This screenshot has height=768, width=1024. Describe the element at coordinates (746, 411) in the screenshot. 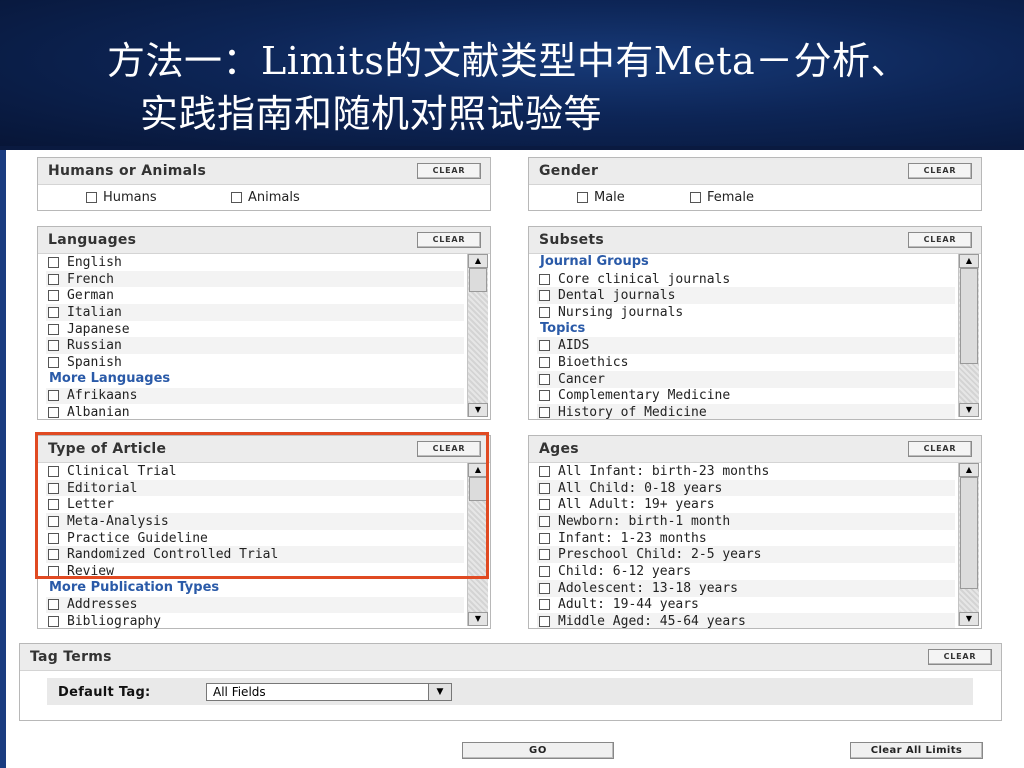

I see `checkbox-option: History of Medicine` at that location.